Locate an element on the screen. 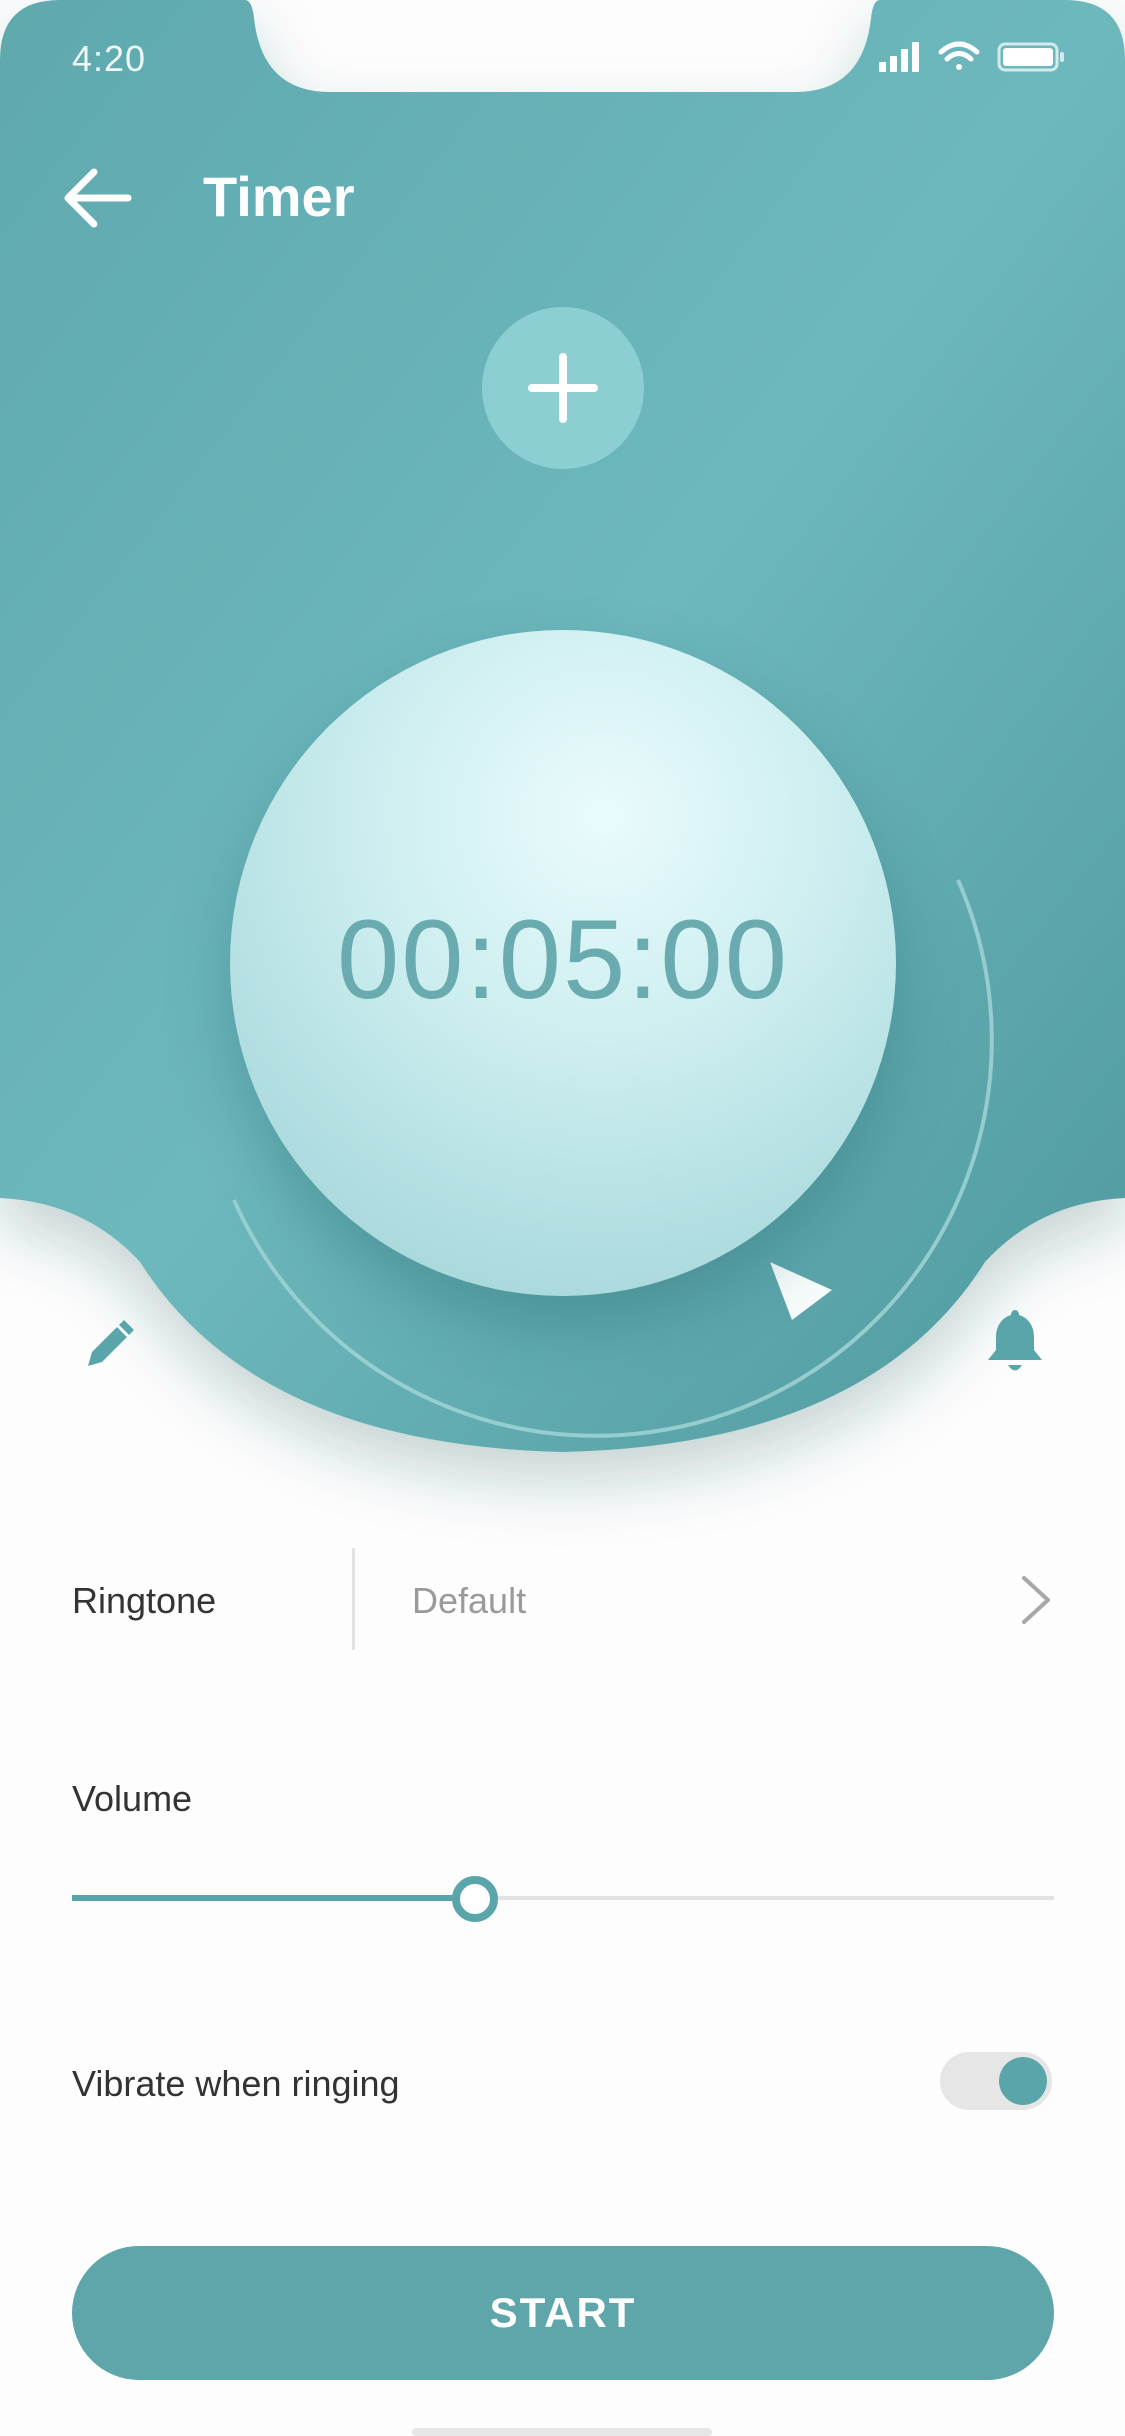 The image size is (1125, 2436). volume-fill is located at coordinates (273, 1898).